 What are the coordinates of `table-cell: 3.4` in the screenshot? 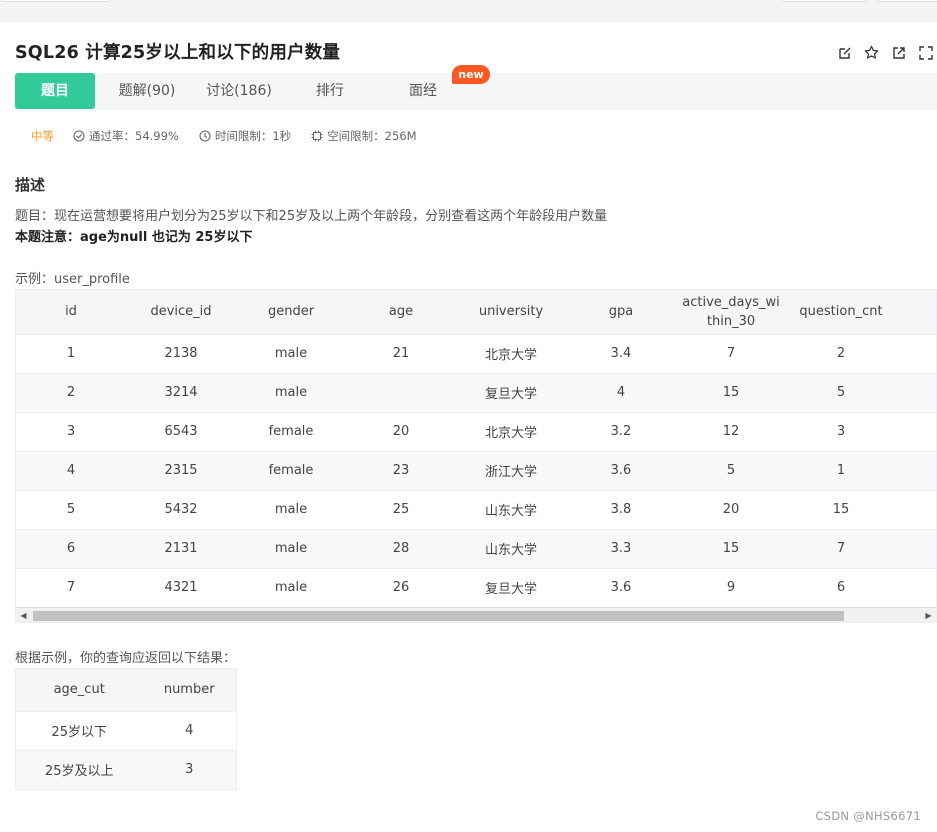 It's located at (621, 353).